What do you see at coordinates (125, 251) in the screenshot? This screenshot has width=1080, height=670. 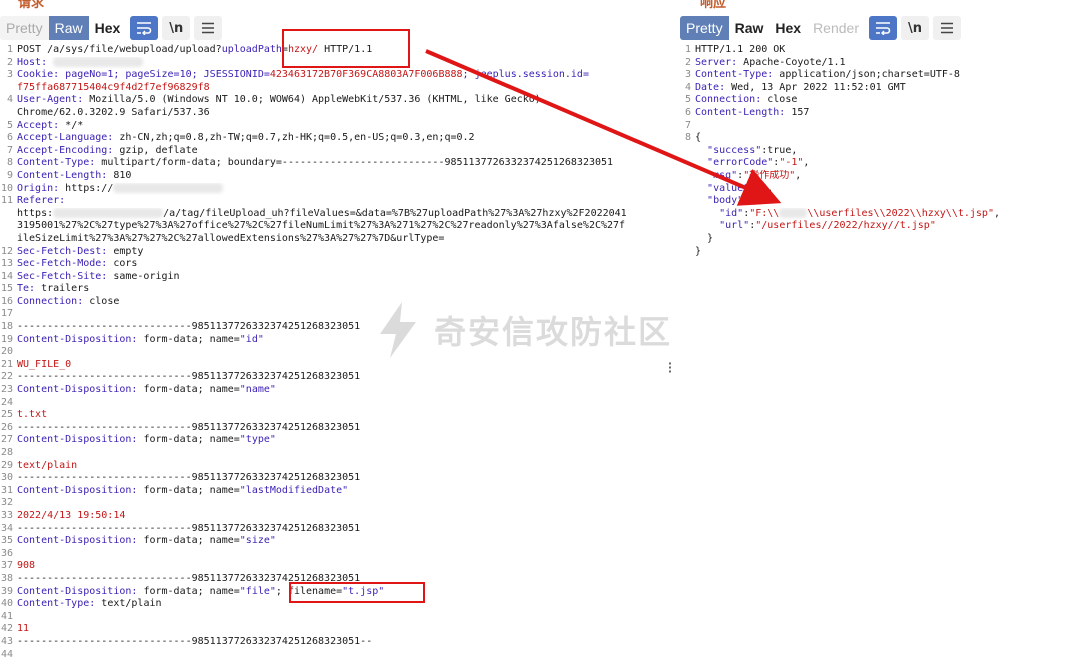 I see `code-token: empty` at bounding box center [125, 251].